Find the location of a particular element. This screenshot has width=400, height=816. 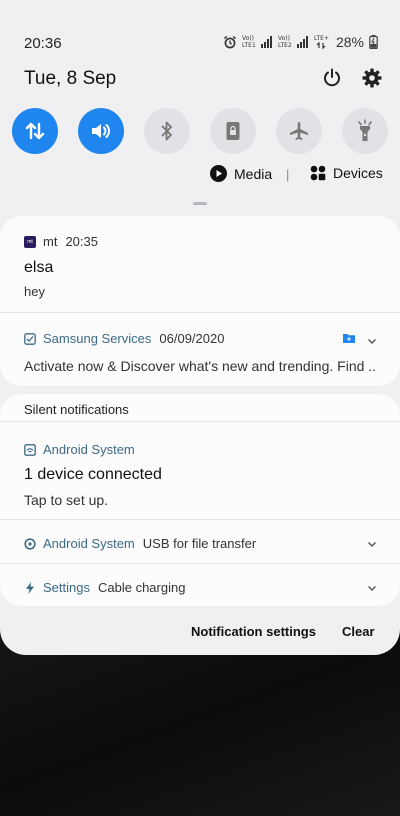

notification-time: 20:35 is located at coordinates (81, 241).